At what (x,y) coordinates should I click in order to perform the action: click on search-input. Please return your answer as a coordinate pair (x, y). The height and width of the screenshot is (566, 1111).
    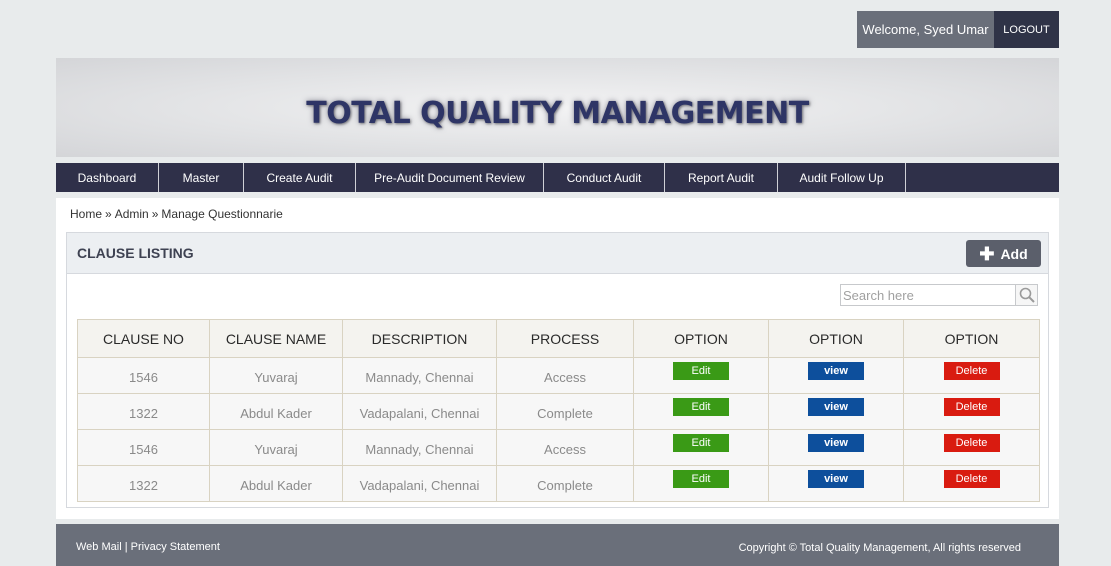
    Looking at the image, I should click on (928, 295).